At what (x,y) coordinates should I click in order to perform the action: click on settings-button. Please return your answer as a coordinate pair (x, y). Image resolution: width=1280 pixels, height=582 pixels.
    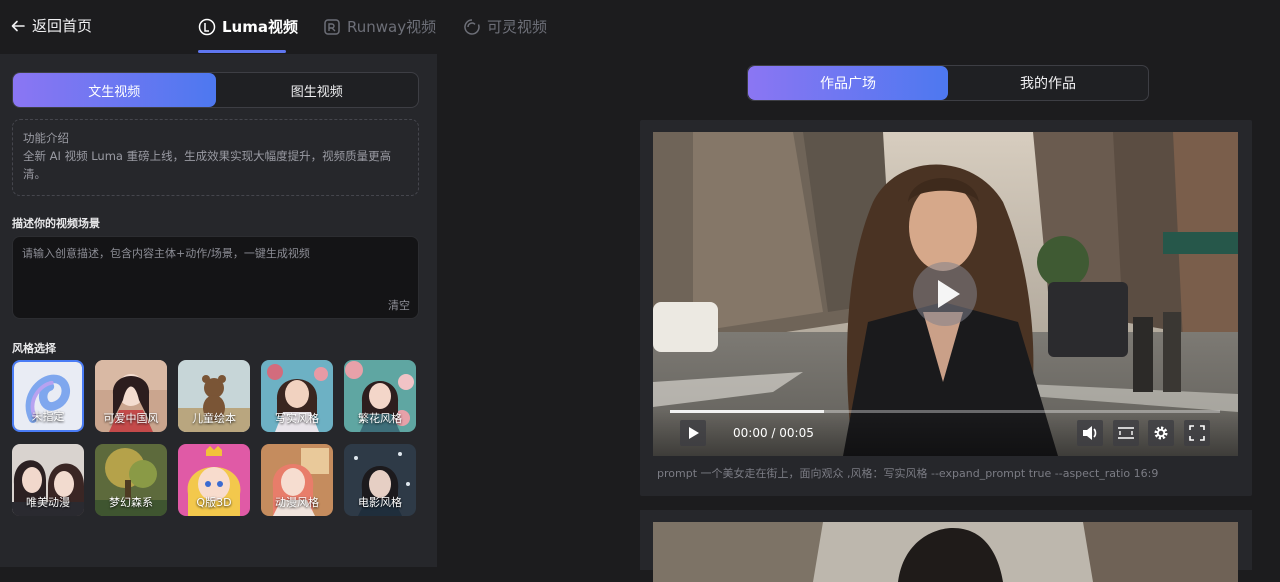
    Looking at the image, I should click on (1161, 433).